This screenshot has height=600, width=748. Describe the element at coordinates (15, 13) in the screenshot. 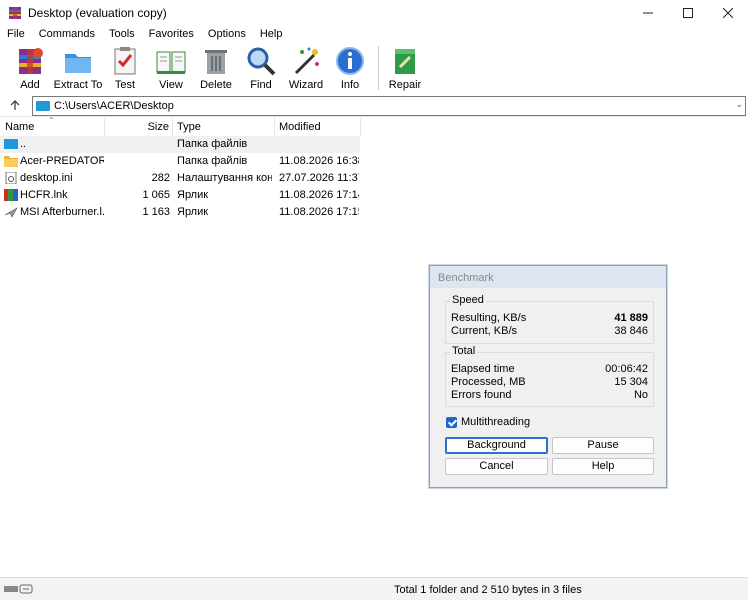

I see `winrar-app-icon` at that location.